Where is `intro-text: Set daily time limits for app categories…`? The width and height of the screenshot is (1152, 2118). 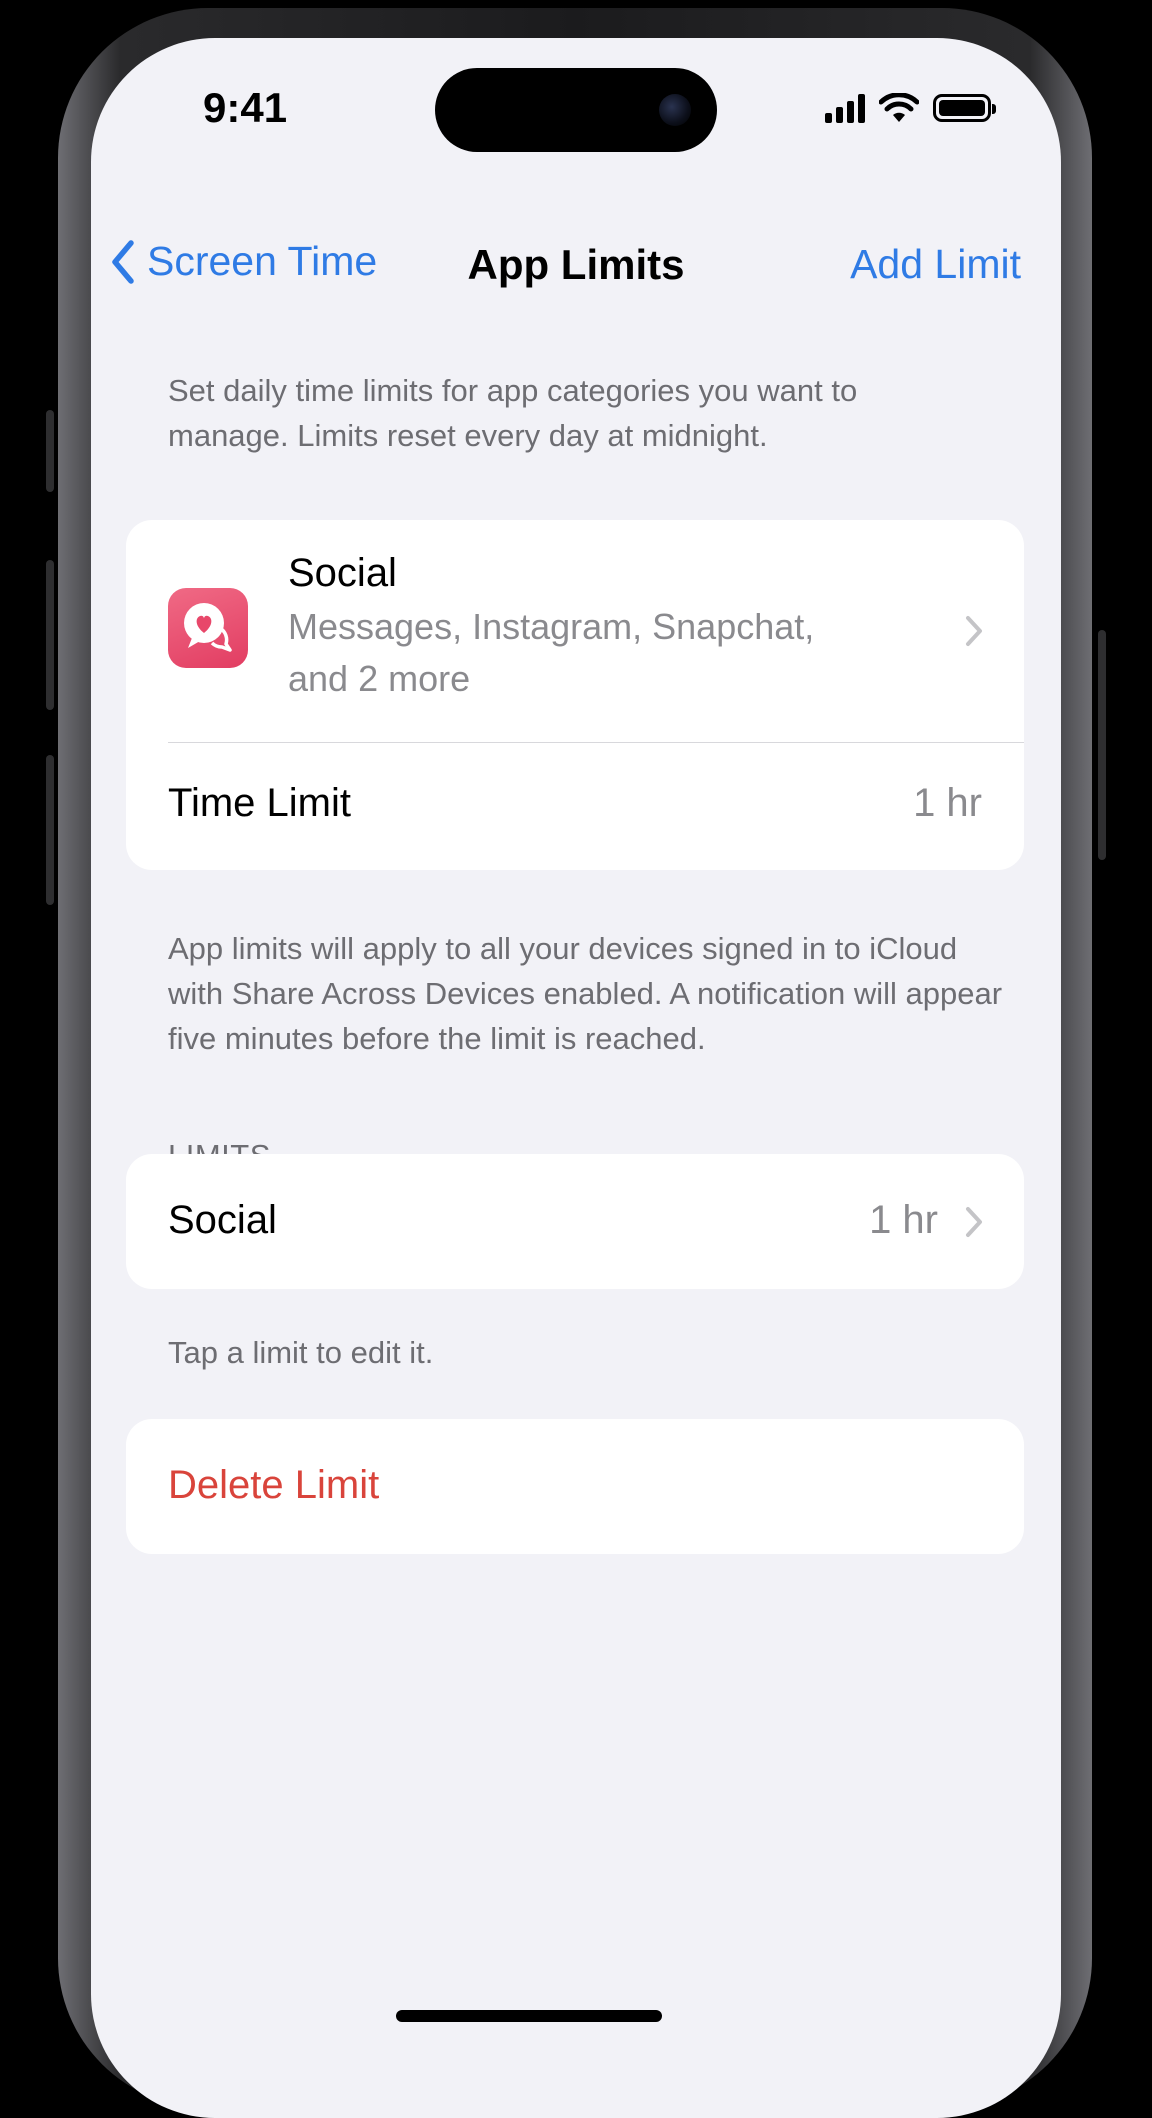 intro-text: Set daily time limits for app categories… is located at coordinates (513, 413).